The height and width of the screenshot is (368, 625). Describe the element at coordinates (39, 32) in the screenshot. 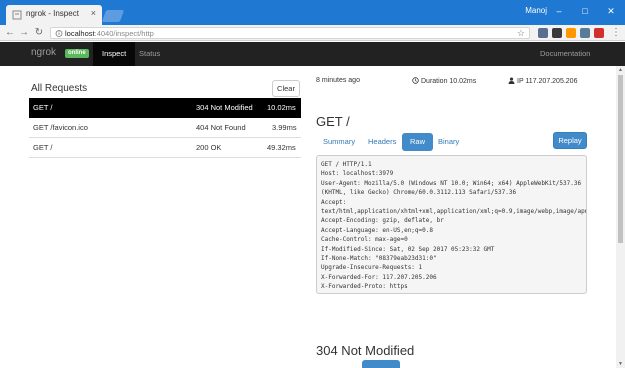

I see `reload-button: ↻` at that location.